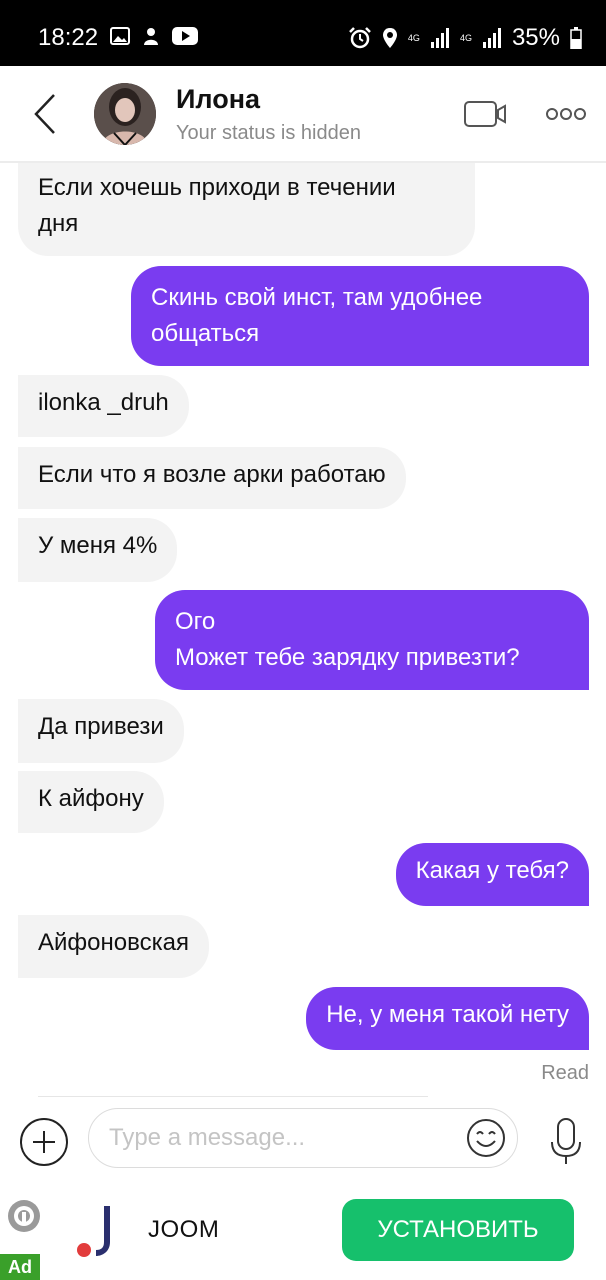  I want to click on ad-brand-name: JOOM, so click(184, 1229).